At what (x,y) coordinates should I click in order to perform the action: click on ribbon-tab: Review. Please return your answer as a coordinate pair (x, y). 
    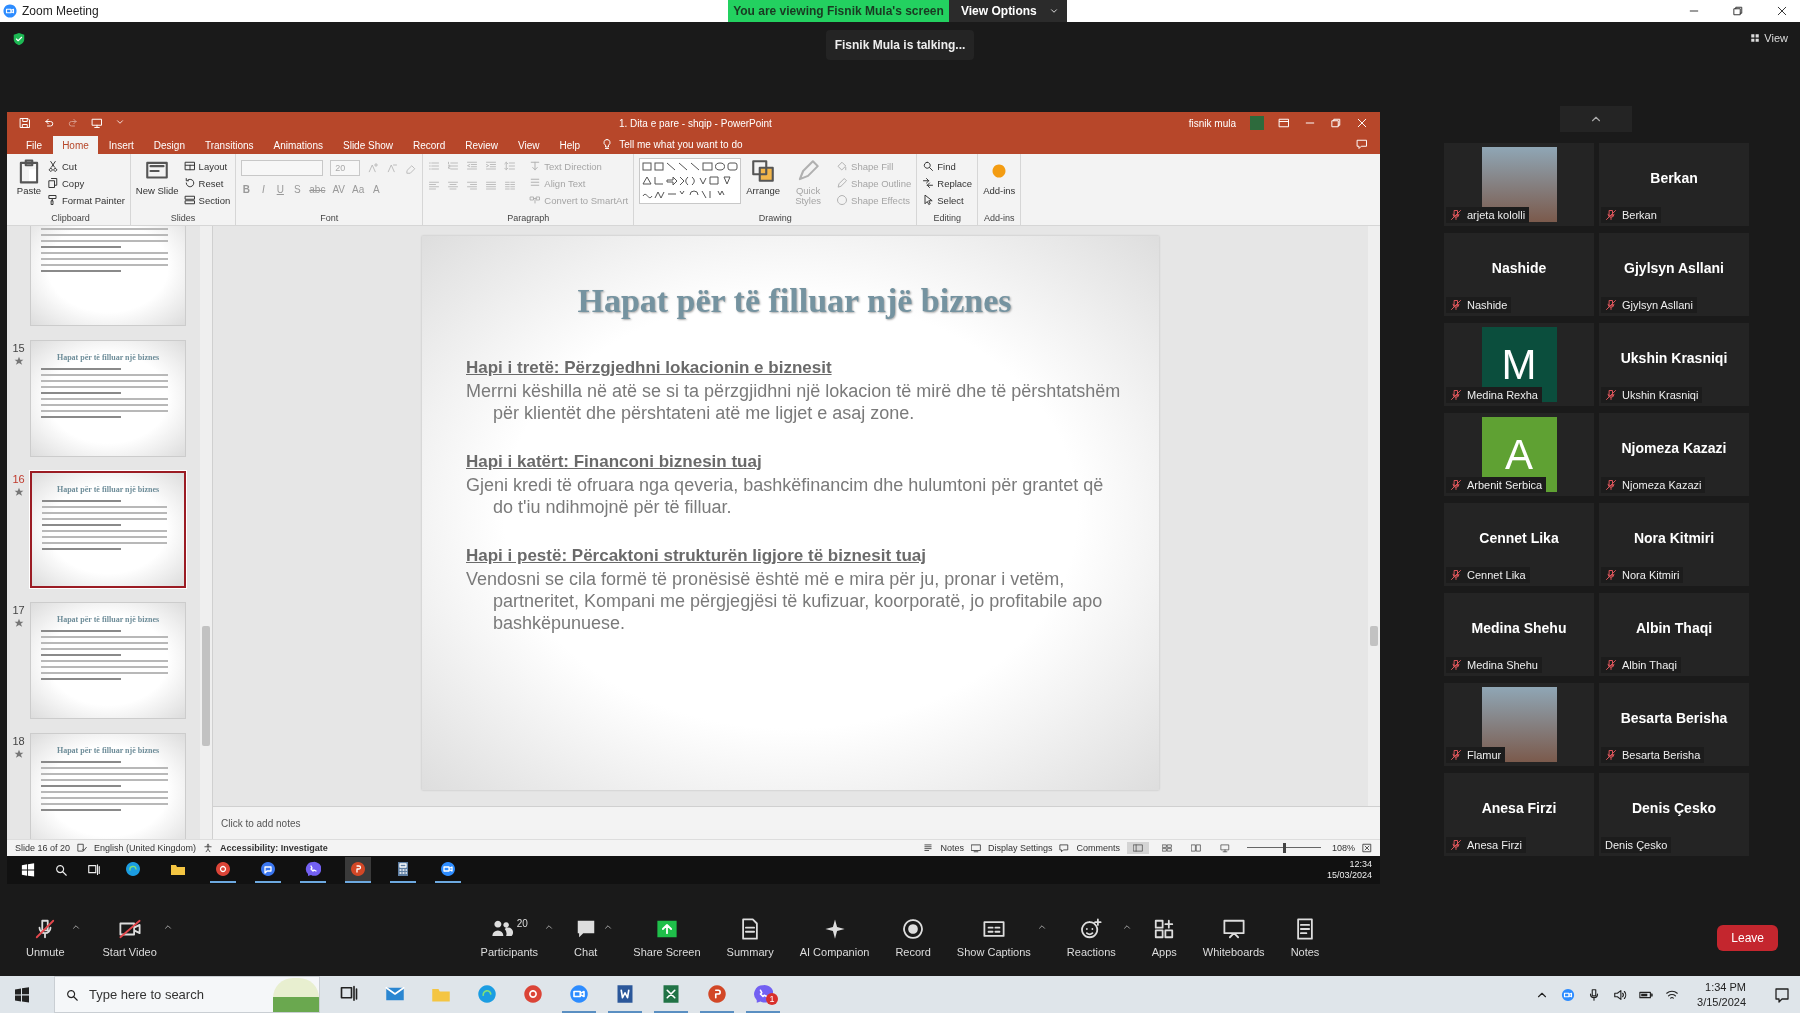
    Looking at the image, I should click on (482, 145).